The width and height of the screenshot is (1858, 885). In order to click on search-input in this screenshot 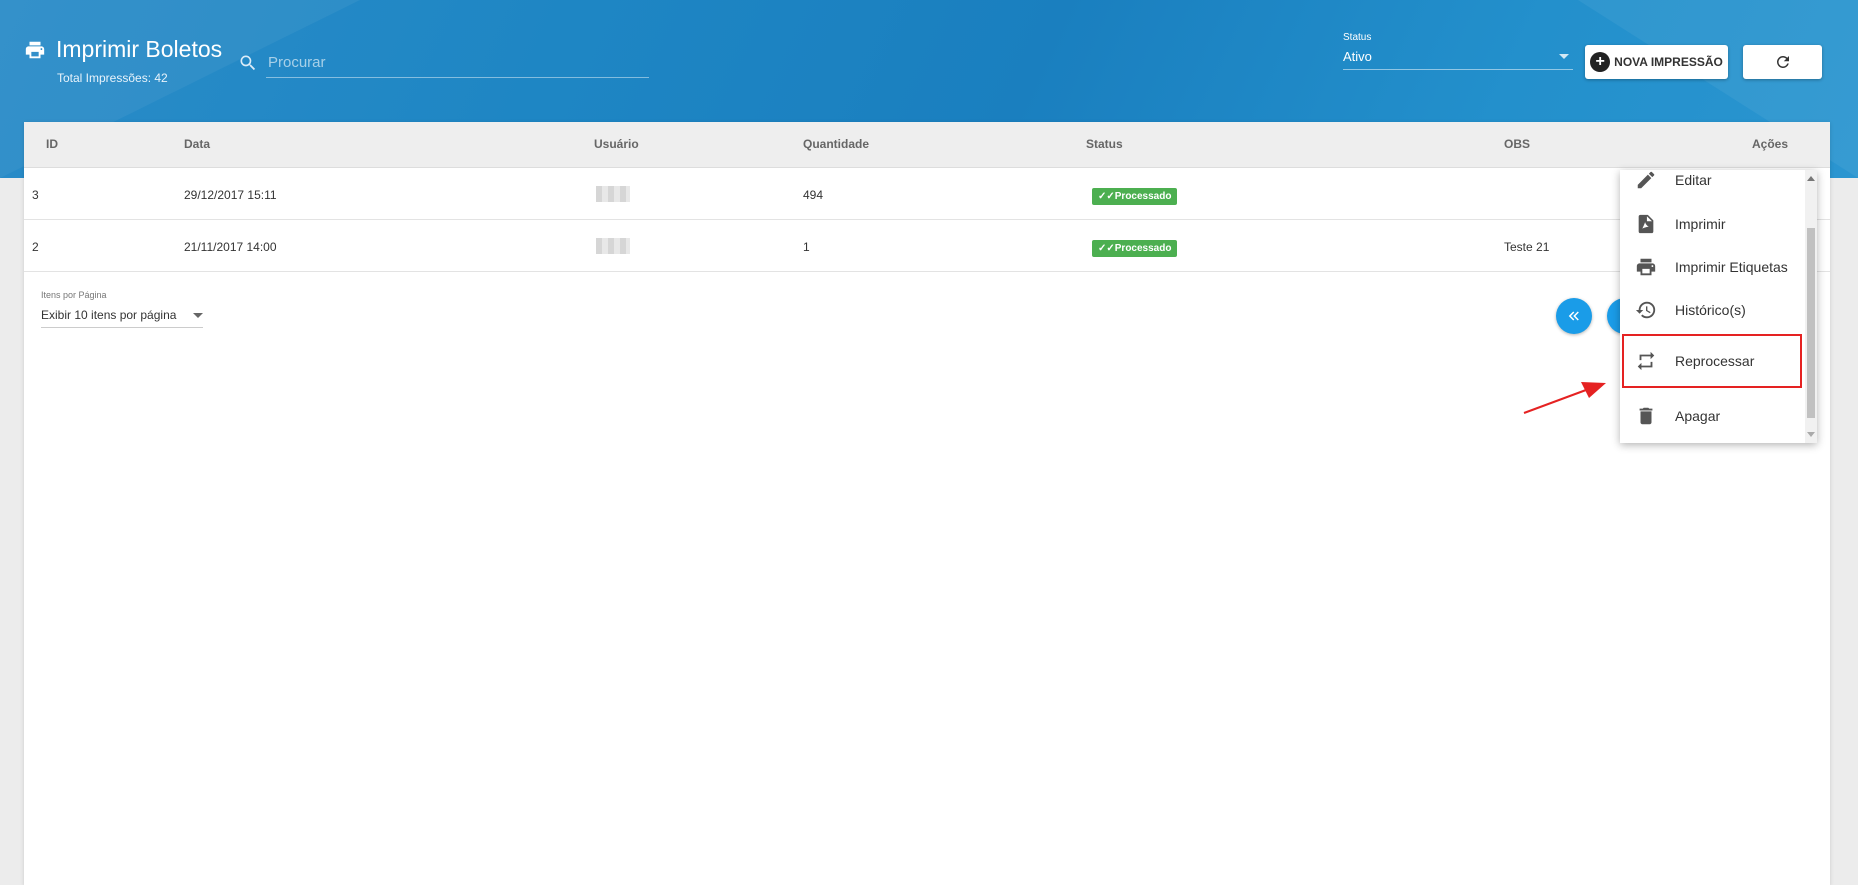, I will do `click(457, 63)`.